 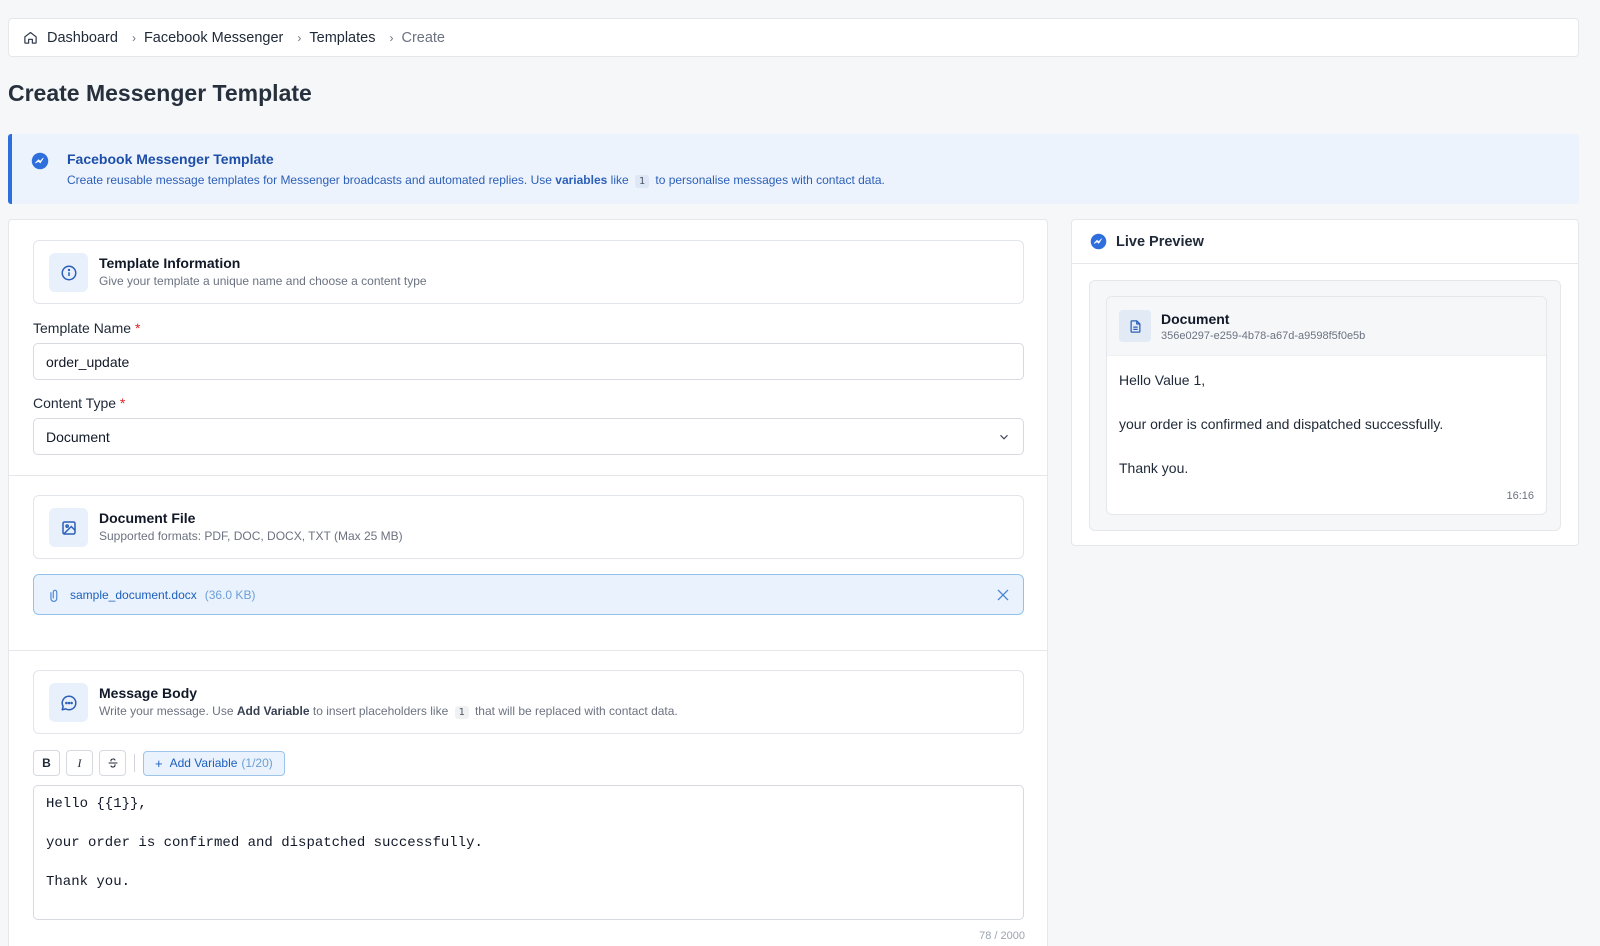 What do you see at coordinates (170, 263) in the screenshot?
I see `section-title: Template Information` at bounding box center [170, 263].